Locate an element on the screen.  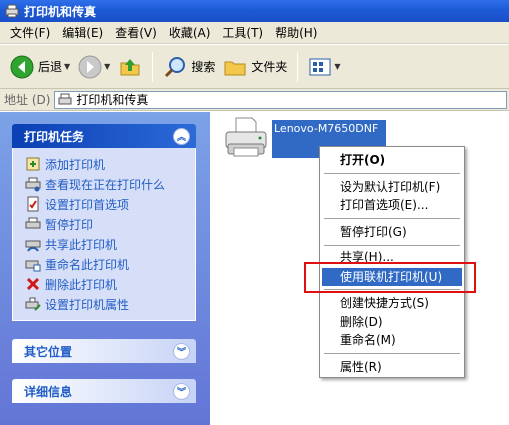
back-button: 后退 ▼ is located at coordinates (40, 67).